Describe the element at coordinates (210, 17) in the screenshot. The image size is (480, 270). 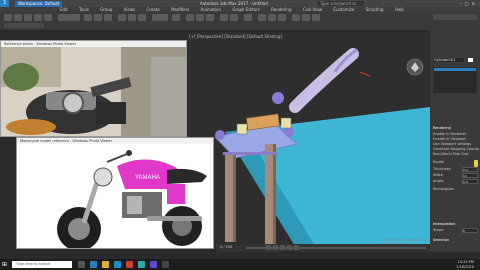
I see `percent-snap-icon` at that location.